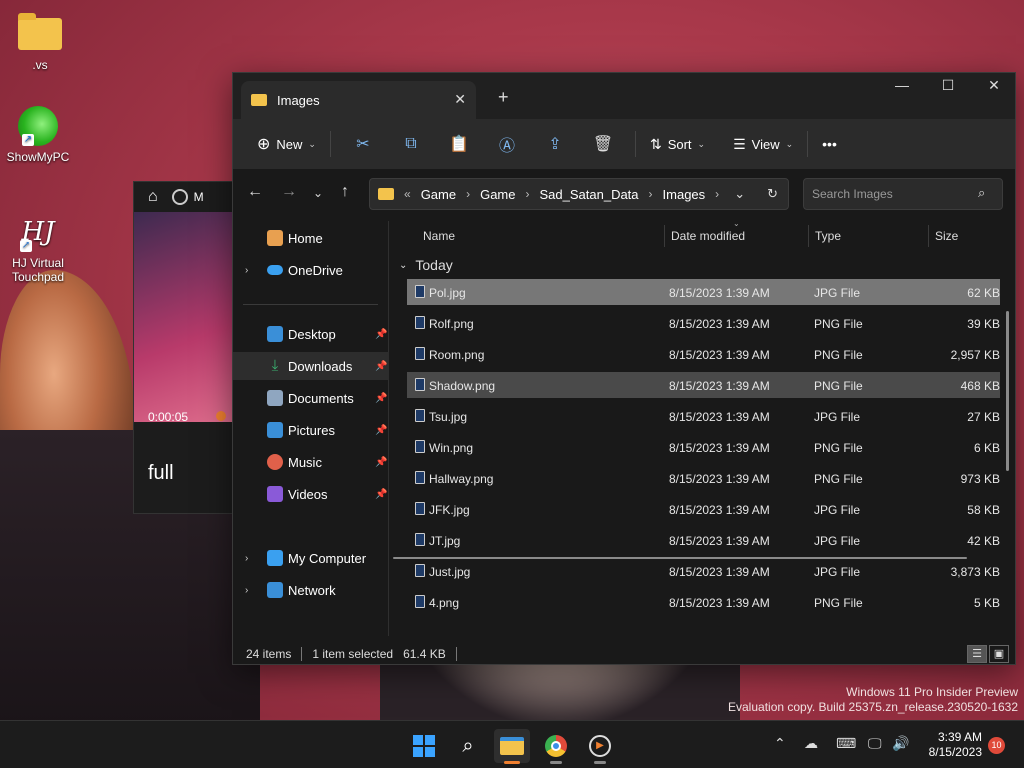 This screenshot has width=1024, height=768. Describe the element at coordinates (875, 743) in the screenshot. I see `network-status-icon: 🖵` at that location.